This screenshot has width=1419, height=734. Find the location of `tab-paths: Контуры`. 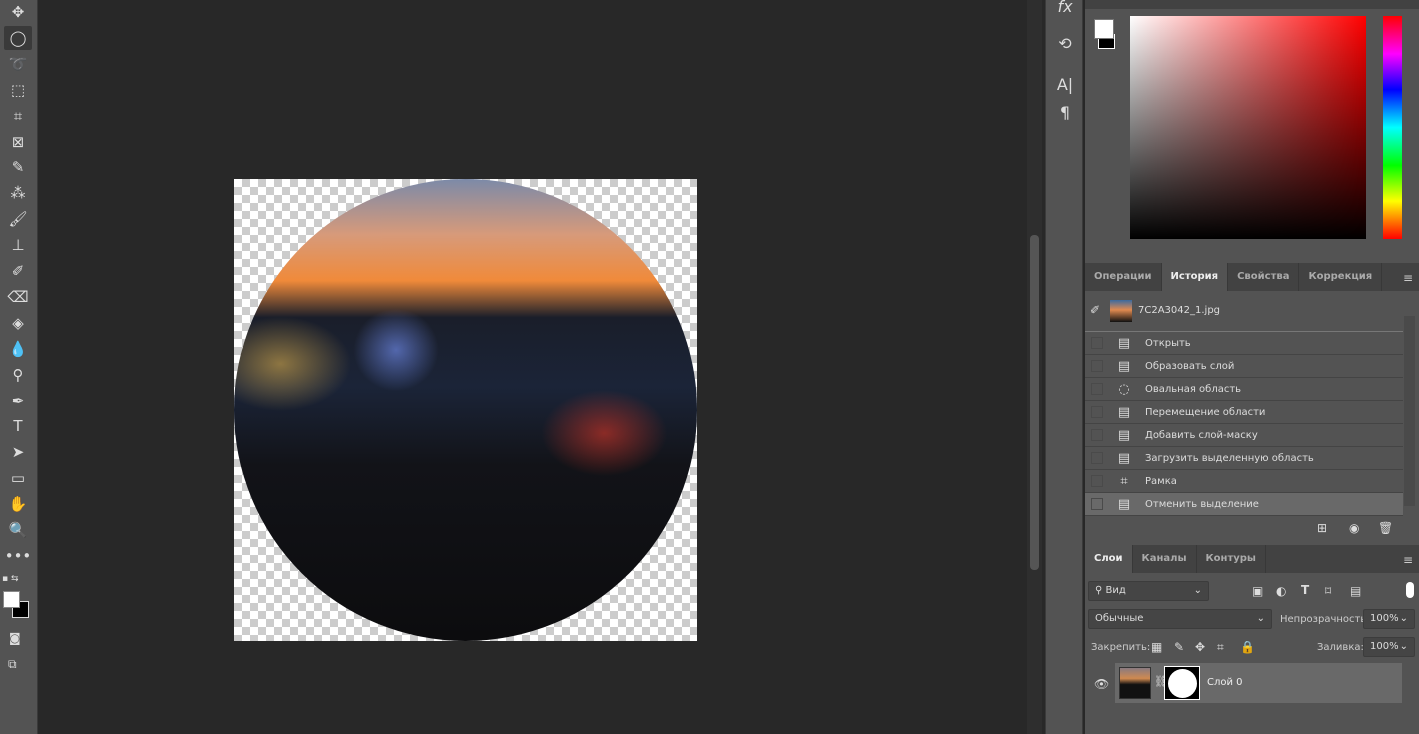

tab-paths: Контуры is located at coordinates (1231, 559).